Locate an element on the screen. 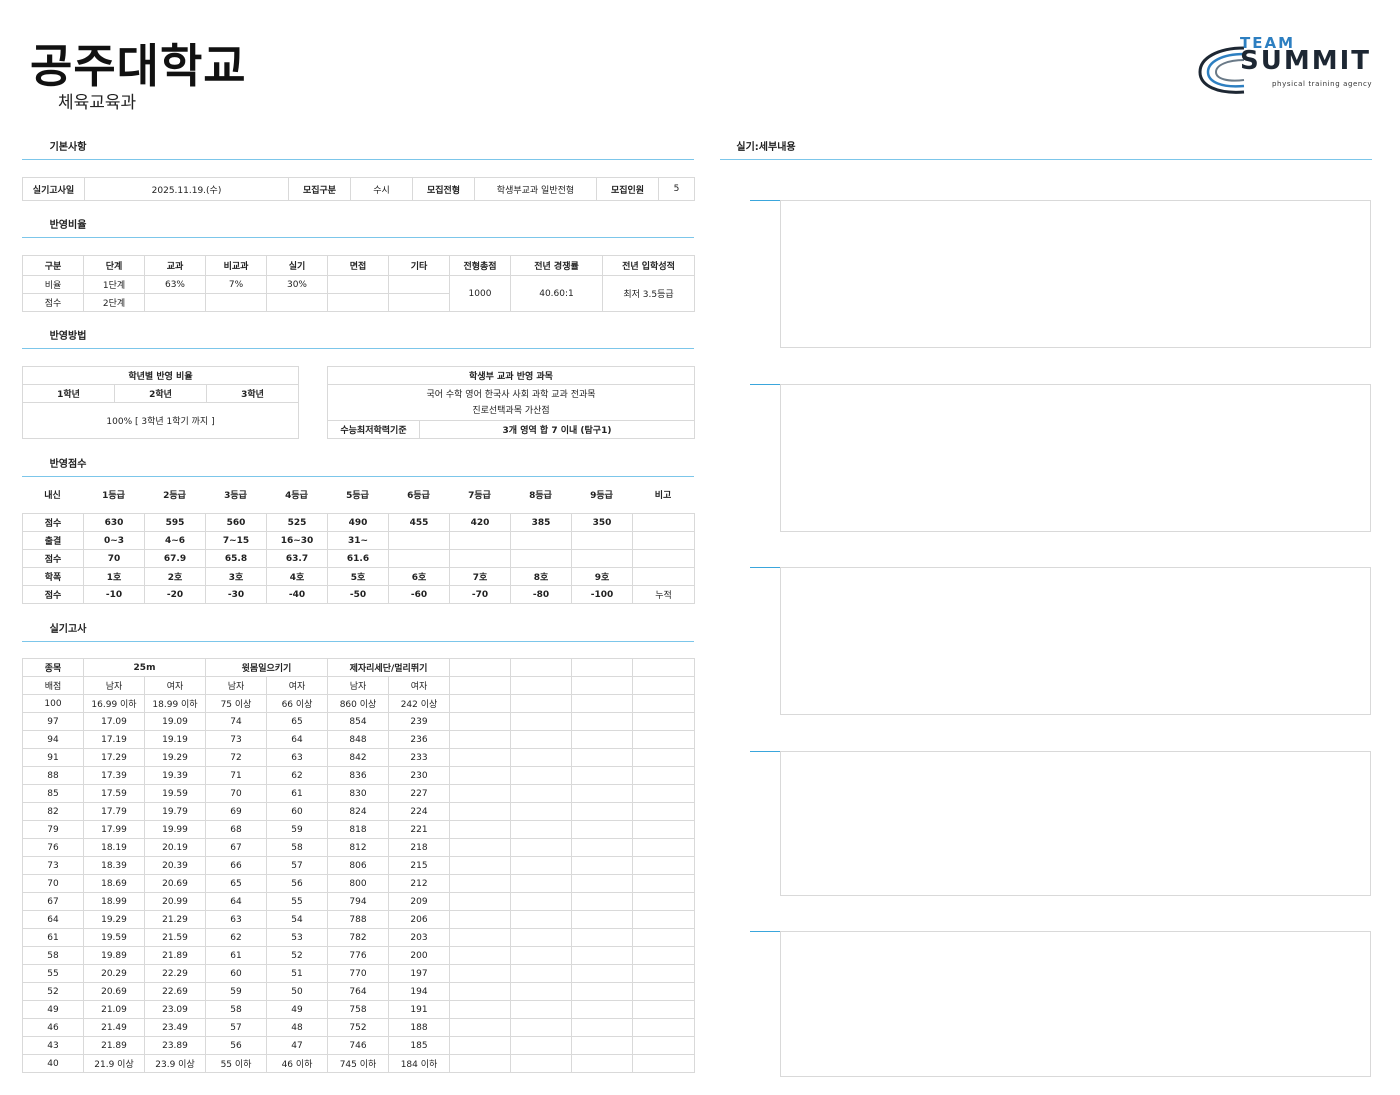 The height and width of the screenshot is (1095, 1400). section-detail-header: 실기:세부내용 is located at coordinates (1046, 149).